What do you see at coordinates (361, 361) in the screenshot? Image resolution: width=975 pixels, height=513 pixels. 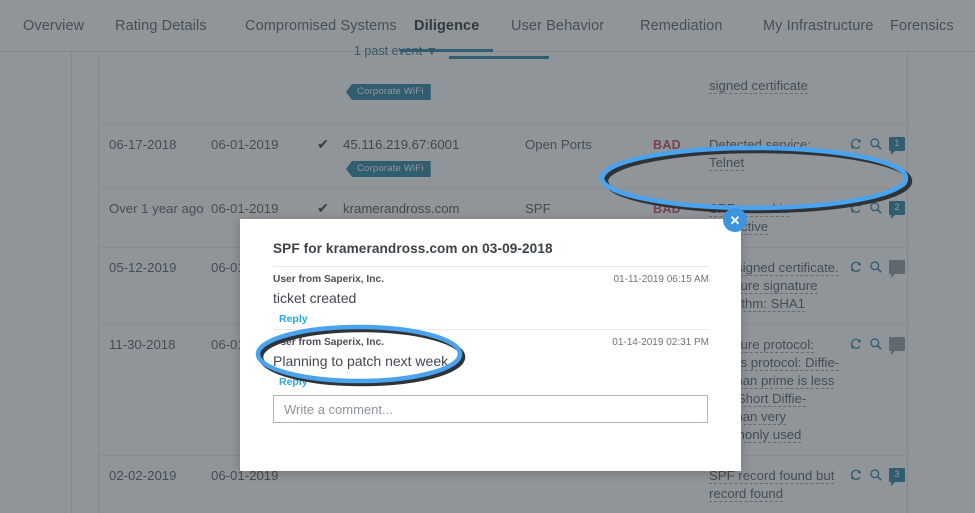 I see `comment-body: Planning to patch next week` at bounding box center [361, 361].